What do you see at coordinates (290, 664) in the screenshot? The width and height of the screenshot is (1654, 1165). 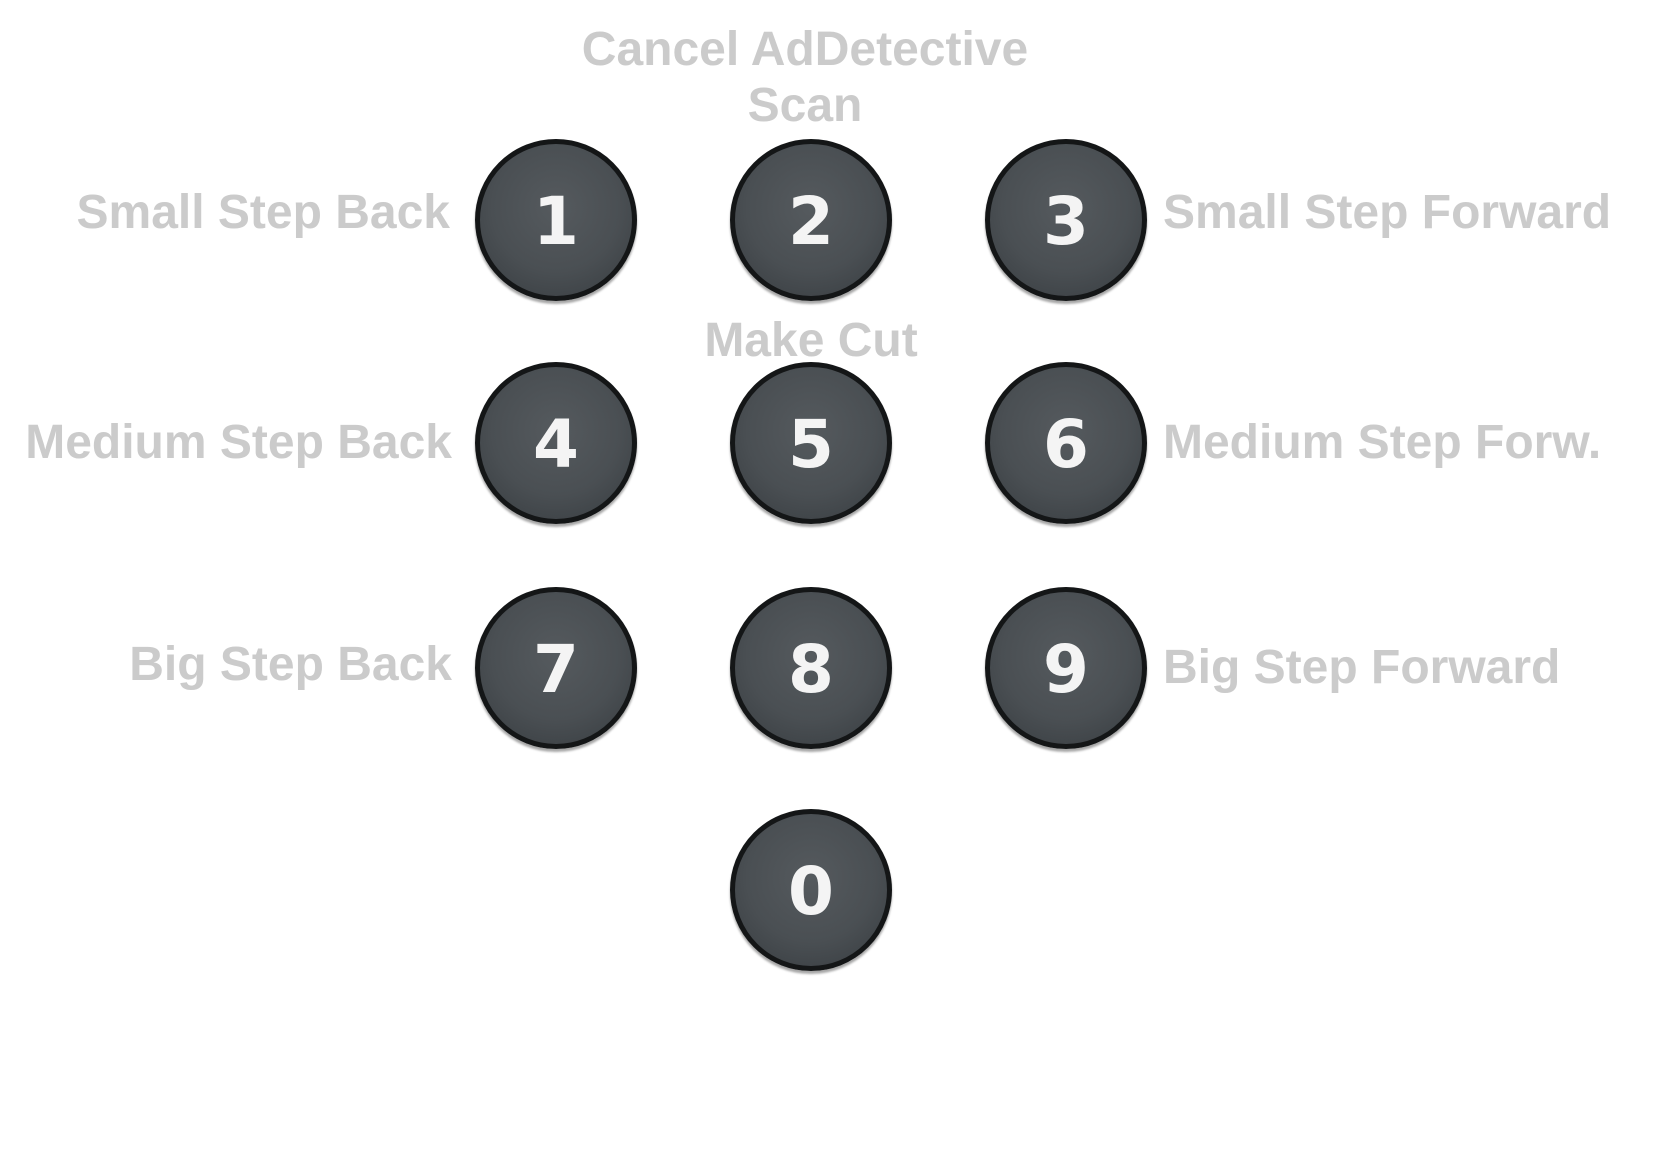 I see `label-big-step-back: Big Step Back` at bounding box center [290, 664].